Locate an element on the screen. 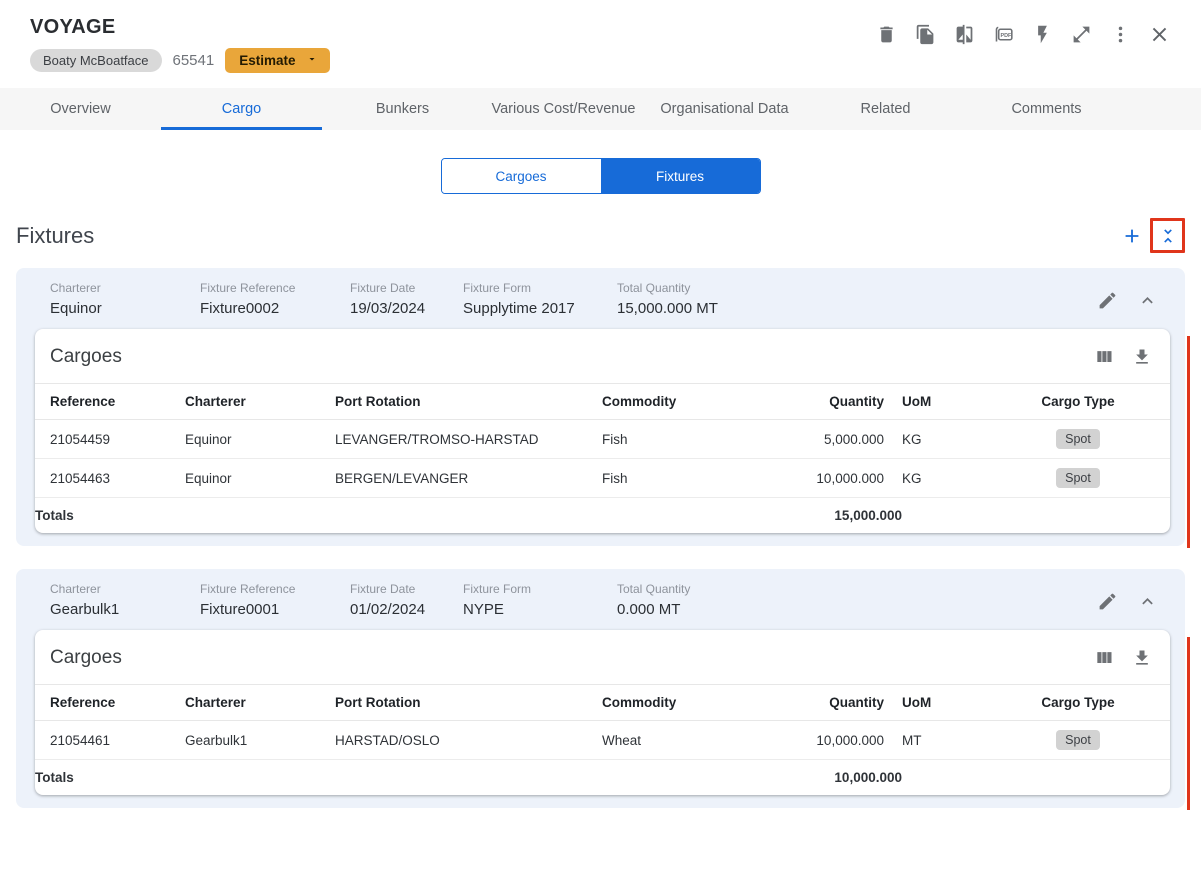  estimate-dropdown-button: Estimate is located at coordinates (277, 60).